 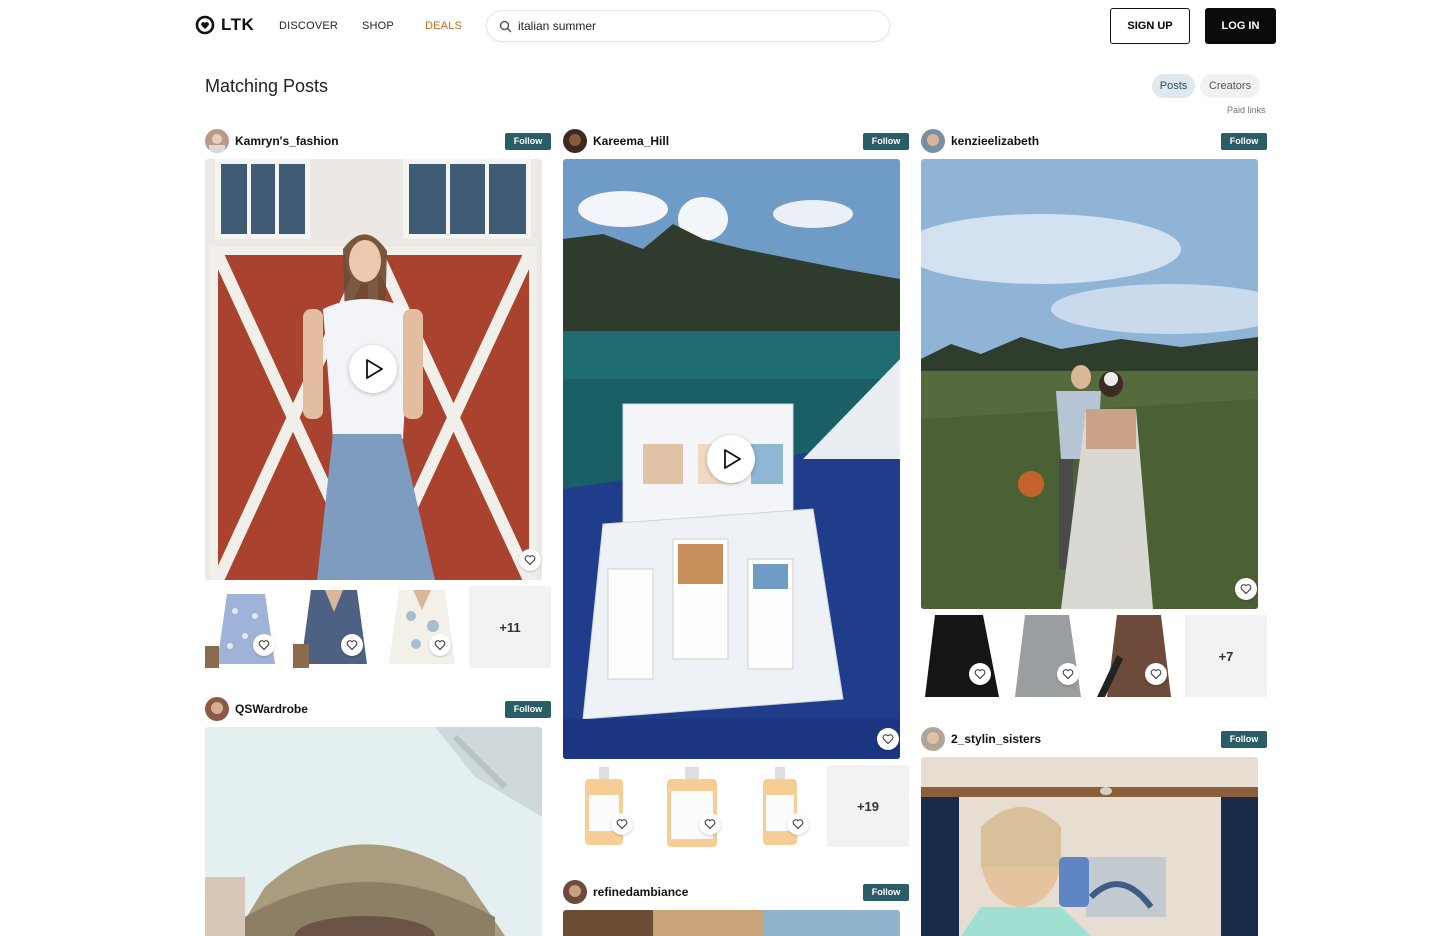 I want to click on more-products-button: +11, so click(x=510, y=627).